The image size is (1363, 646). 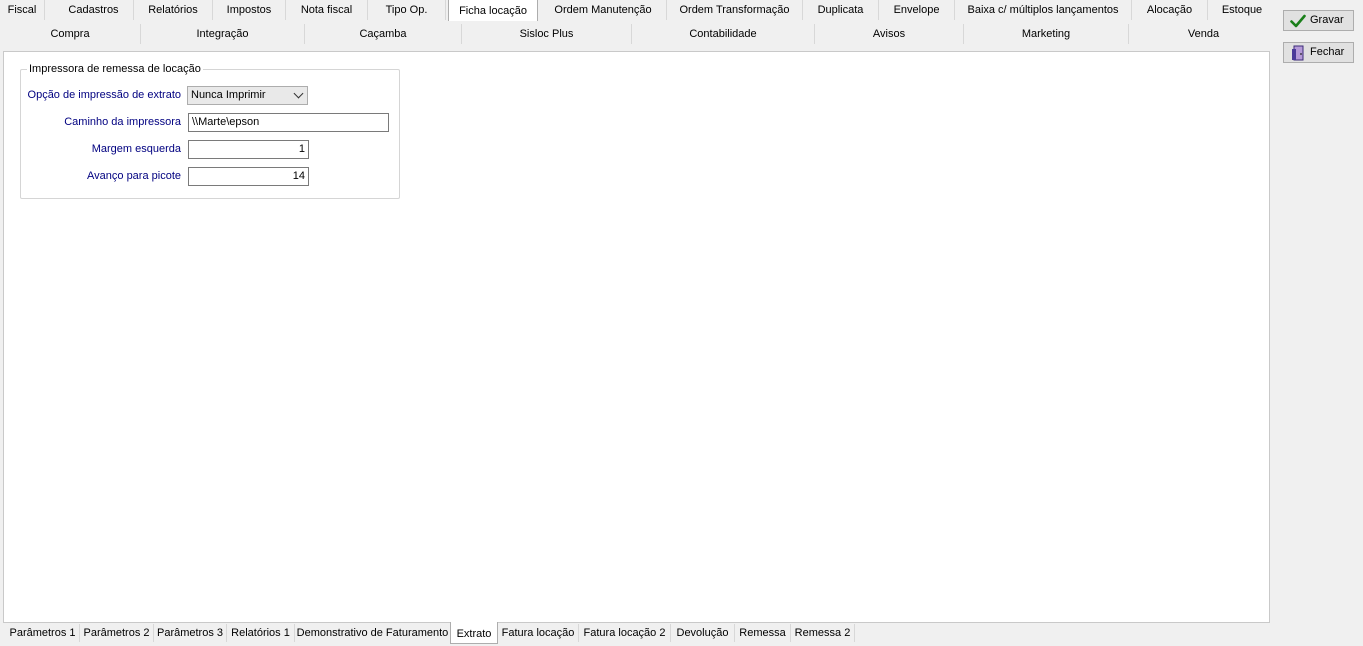 What do you see at coordinates (43, 633) in the screenshot?
I see `tab-parametros-1: Parâmetros 1` at bounding box center [43, 633].